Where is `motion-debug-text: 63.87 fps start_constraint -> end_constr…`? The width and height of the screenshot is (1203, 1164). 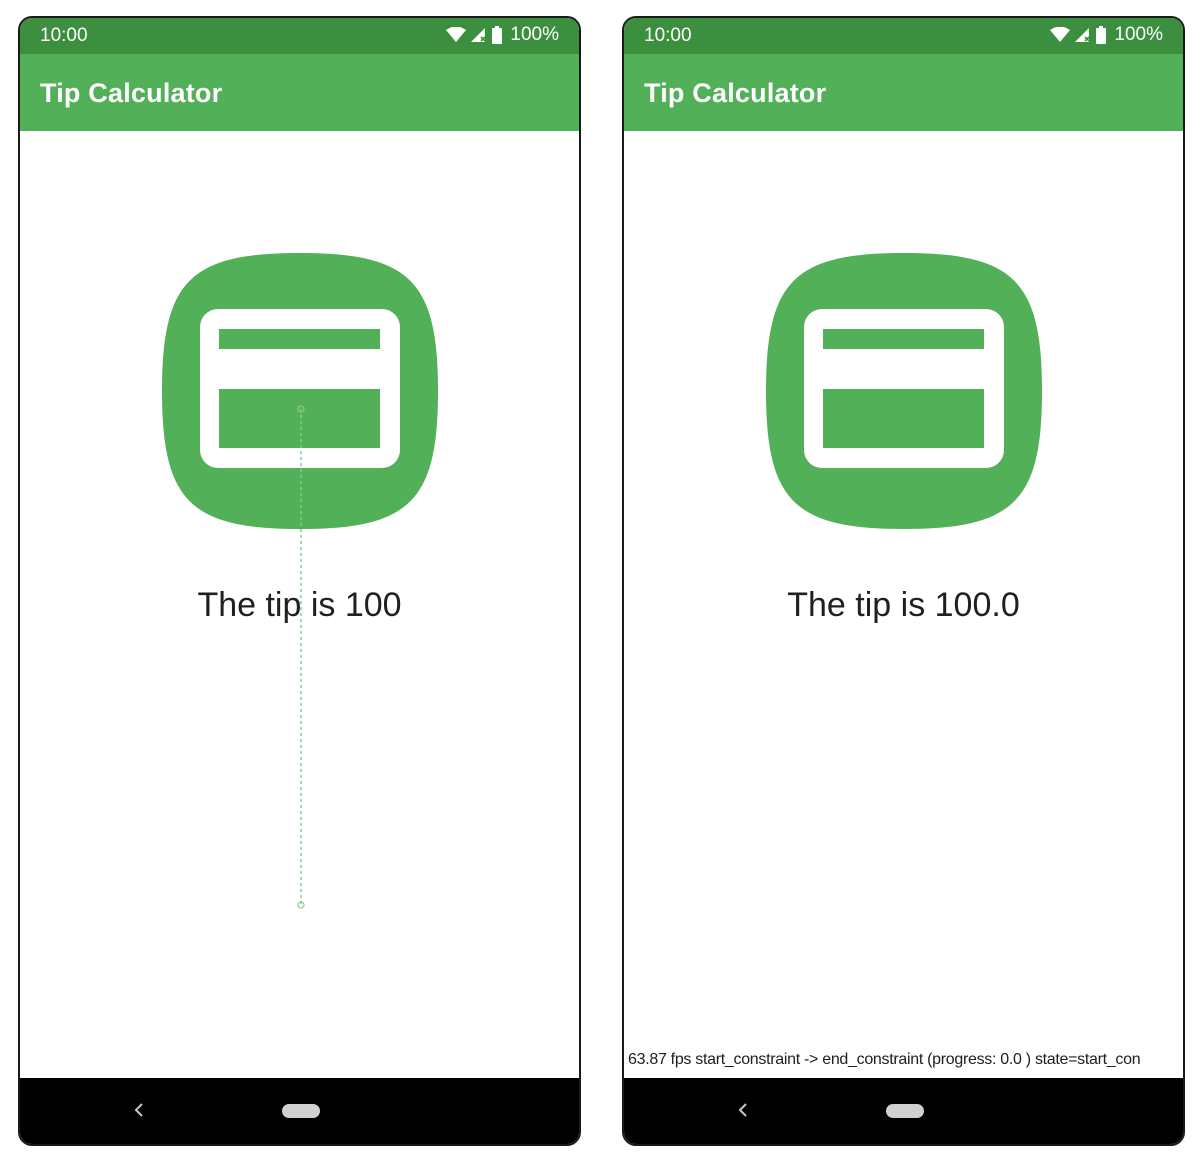 motion-debug-text: 63.87 fps start_constraint -> end_constr… is located at coordinates (884, 1059).